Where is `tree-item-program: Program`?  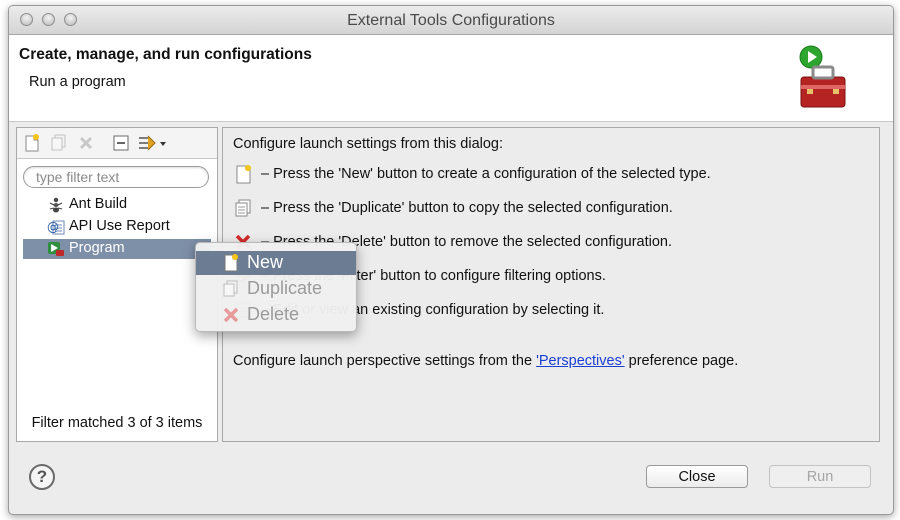
tree-item-program: Program is located at coordinates (117, 249).